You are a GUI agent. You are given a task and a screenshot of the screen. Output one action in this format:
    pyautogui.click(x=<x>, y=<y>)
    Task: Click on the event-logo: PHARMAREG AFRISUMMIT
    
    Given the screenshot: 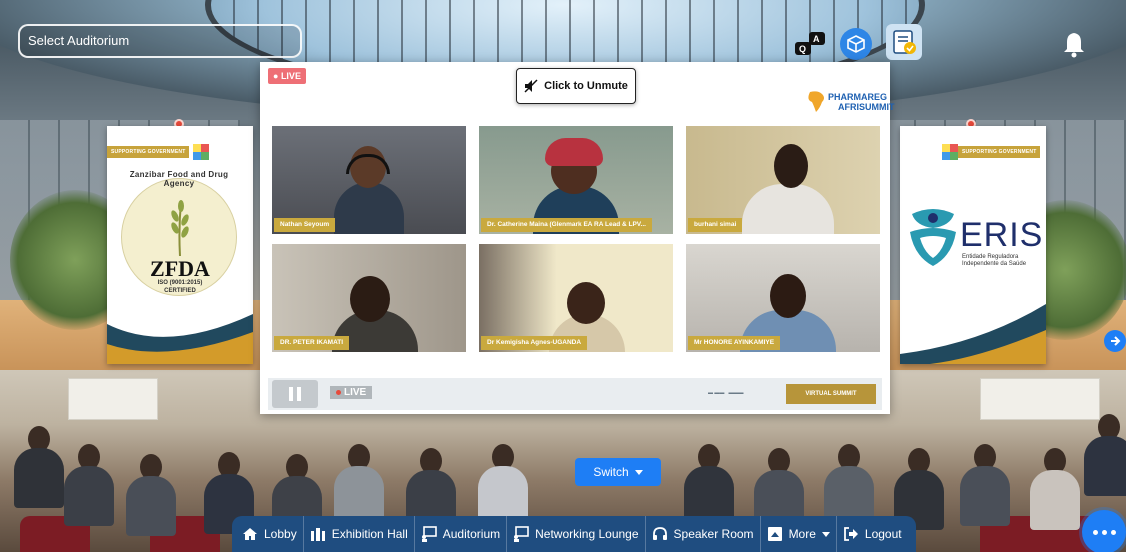 What is the action you would take?
    pyautogui.click(x=849, y=103)
    